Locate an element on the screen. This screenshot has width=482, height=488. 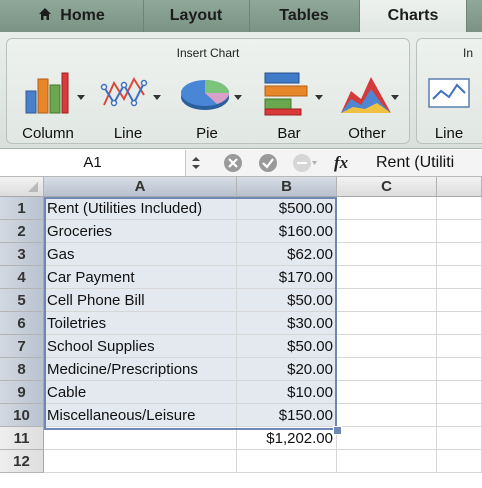
column-header-b: B is located at coordinates (287, 187).